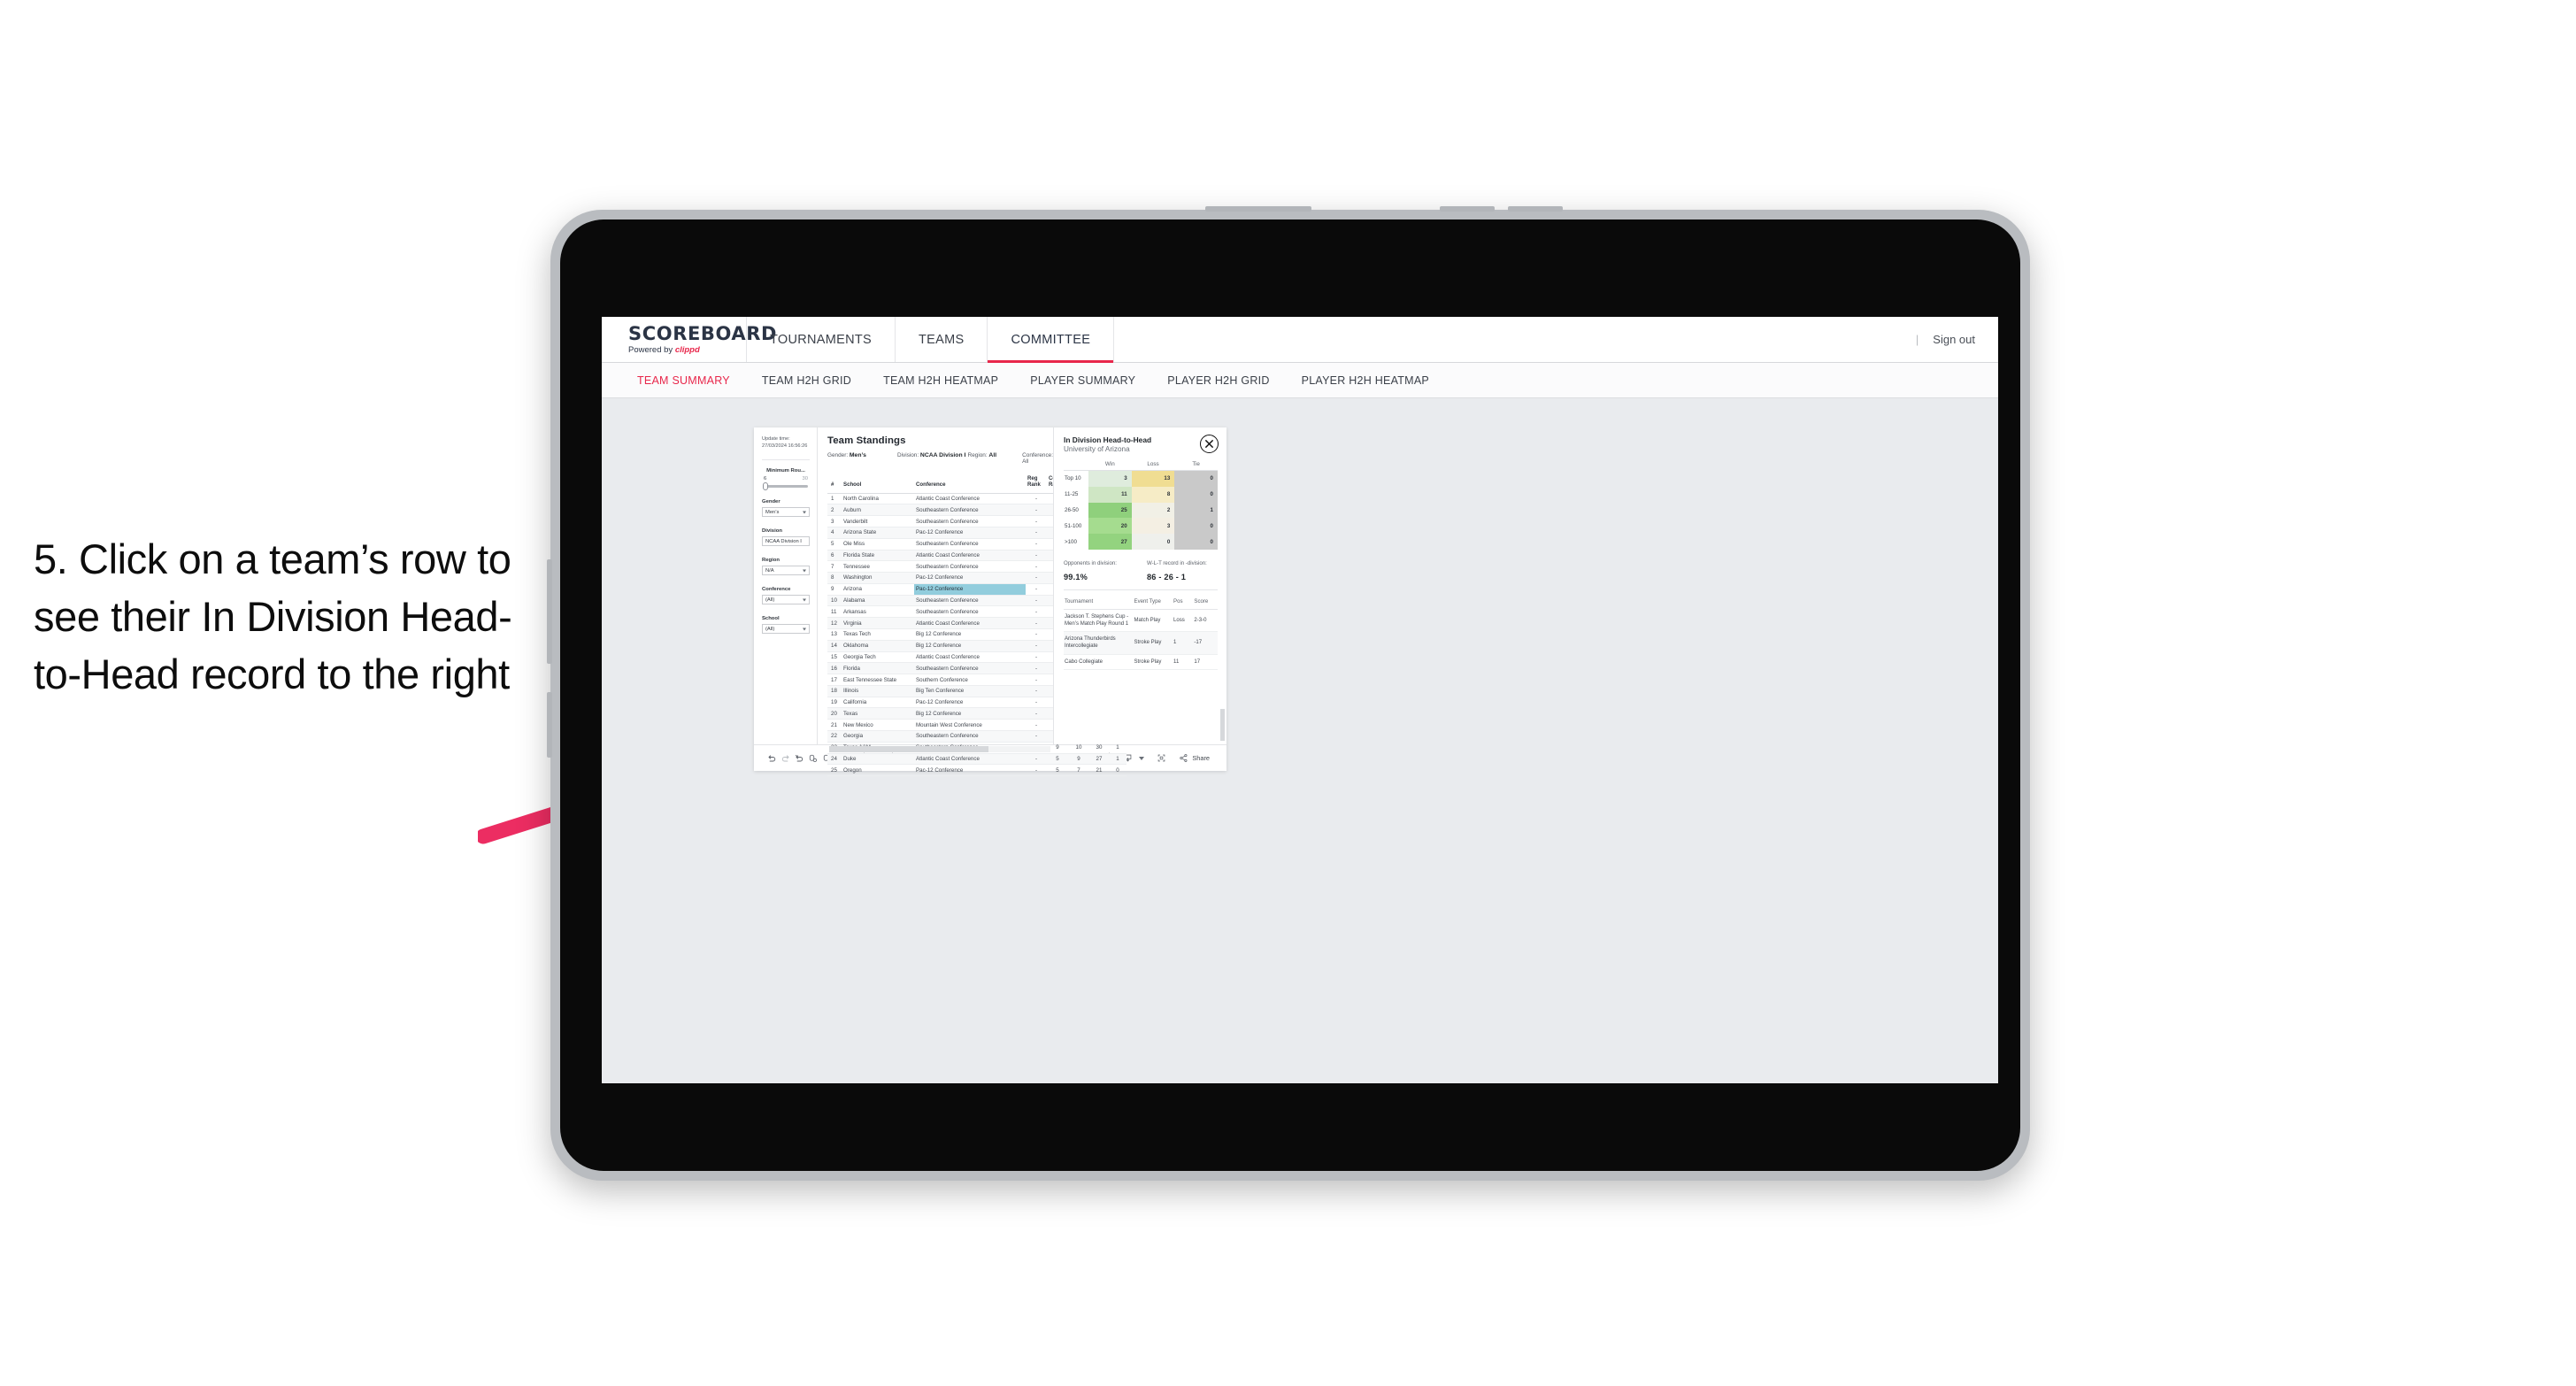 This screenshot has height=1386, width=2576. What do you see at coordinates (1110, 542) in the screenshot?
I see `h2h-cell: 27` at bounding box center [1110, 542].